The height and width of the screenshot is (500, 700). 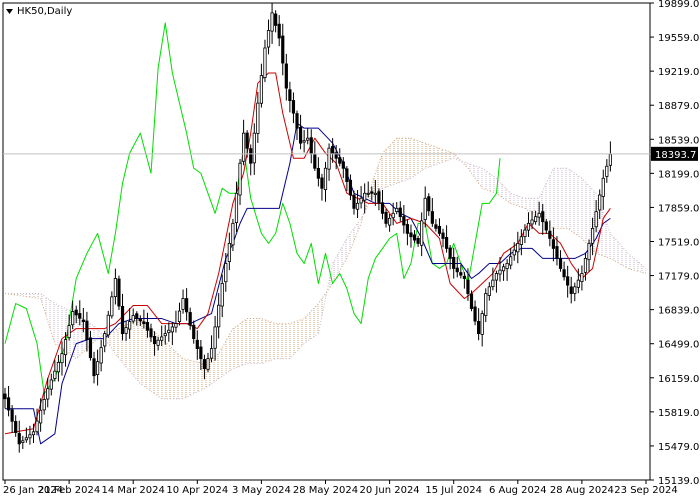 What do you see at coordinates (325, 490) in the screenshot?
I see `x-tick-label: 28 May 2024` at bounding box center [325, 490].